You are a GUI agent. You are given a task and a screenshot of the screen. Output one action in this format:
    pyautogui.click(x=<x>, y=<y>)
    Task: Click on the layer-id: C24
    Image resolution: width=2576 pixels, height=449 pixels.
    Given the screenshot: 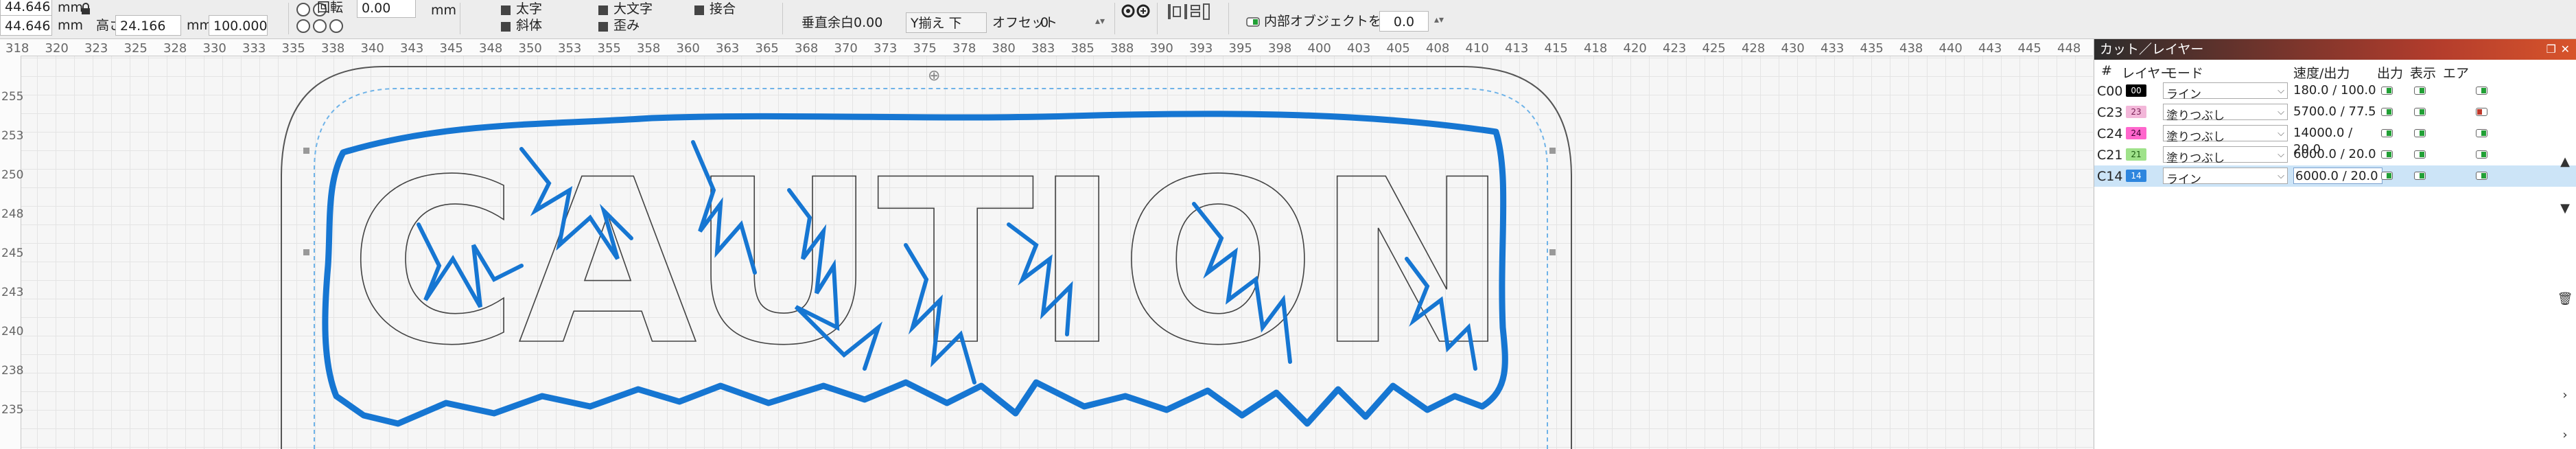 What is the action you would take?
    pyautogui.click(x=2110, y=134)
    